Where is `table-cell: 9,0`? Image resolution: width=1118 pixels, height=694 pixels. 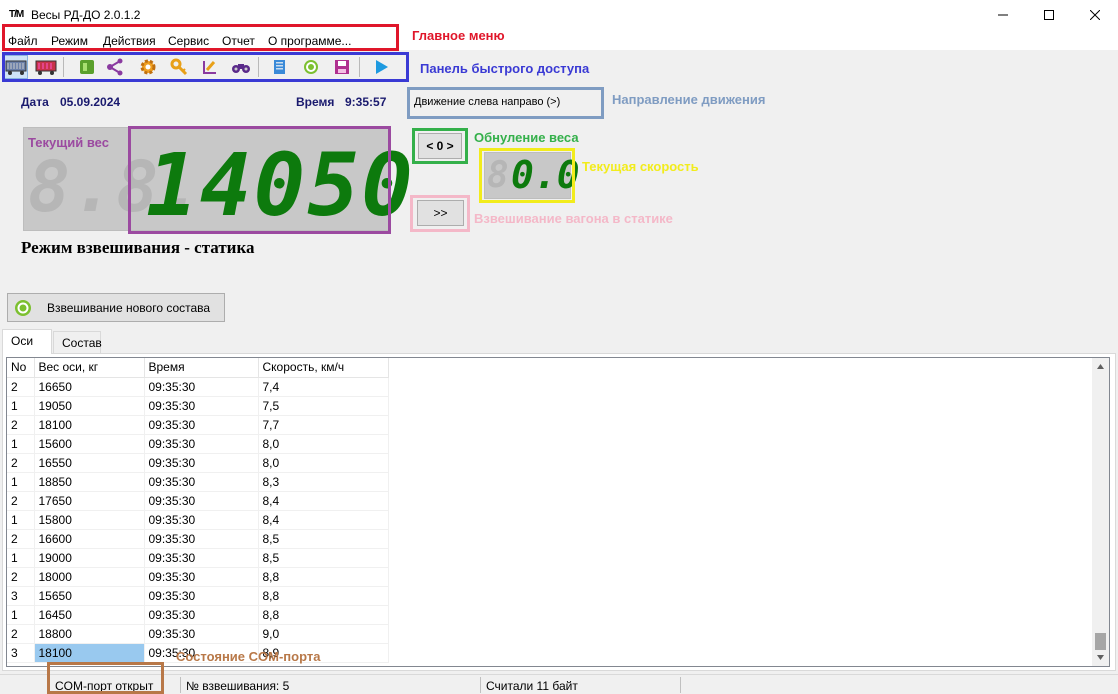 table-cell: 9,0 is located at coordinates (323, 634).